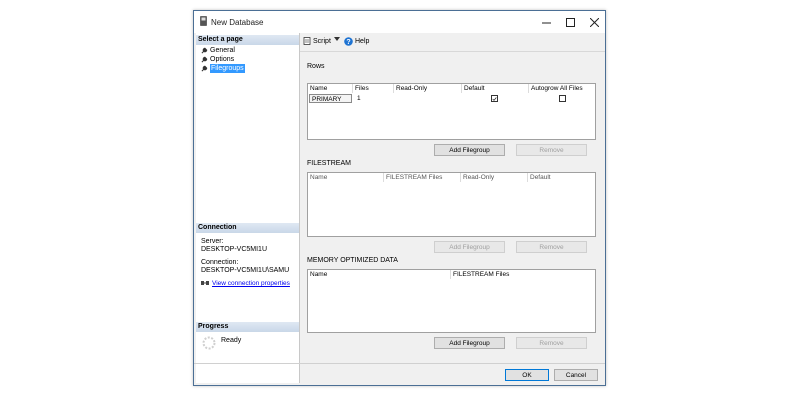 This screenshot has height=400, width=800. Describe the element at coordinates (222, 50) in the screenshot. I see `page-item-label: General` at that location.